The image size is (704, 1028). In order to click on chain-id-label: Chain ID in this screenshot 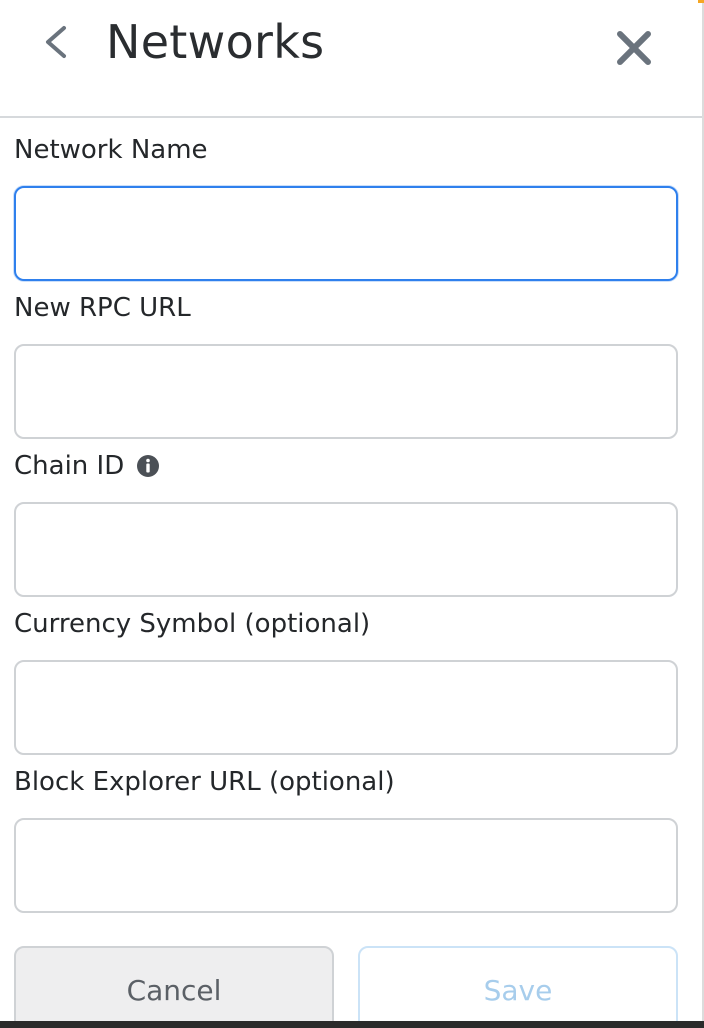, I will do `click(87, 466)`.